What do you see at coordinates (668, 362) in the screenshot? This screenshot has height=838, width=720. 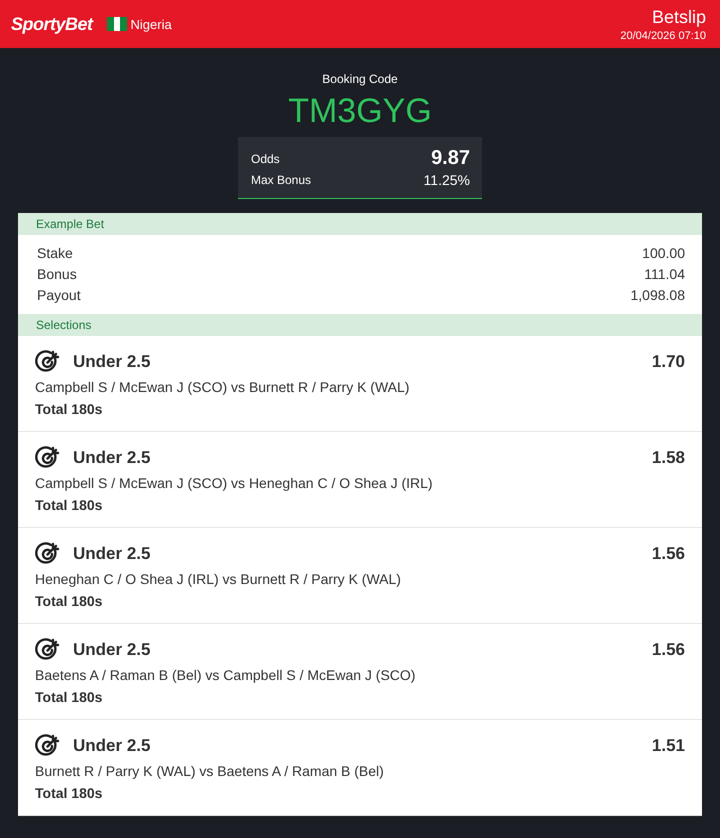 I see `selection-odds: 1.70` at bounding box center [668, 362].